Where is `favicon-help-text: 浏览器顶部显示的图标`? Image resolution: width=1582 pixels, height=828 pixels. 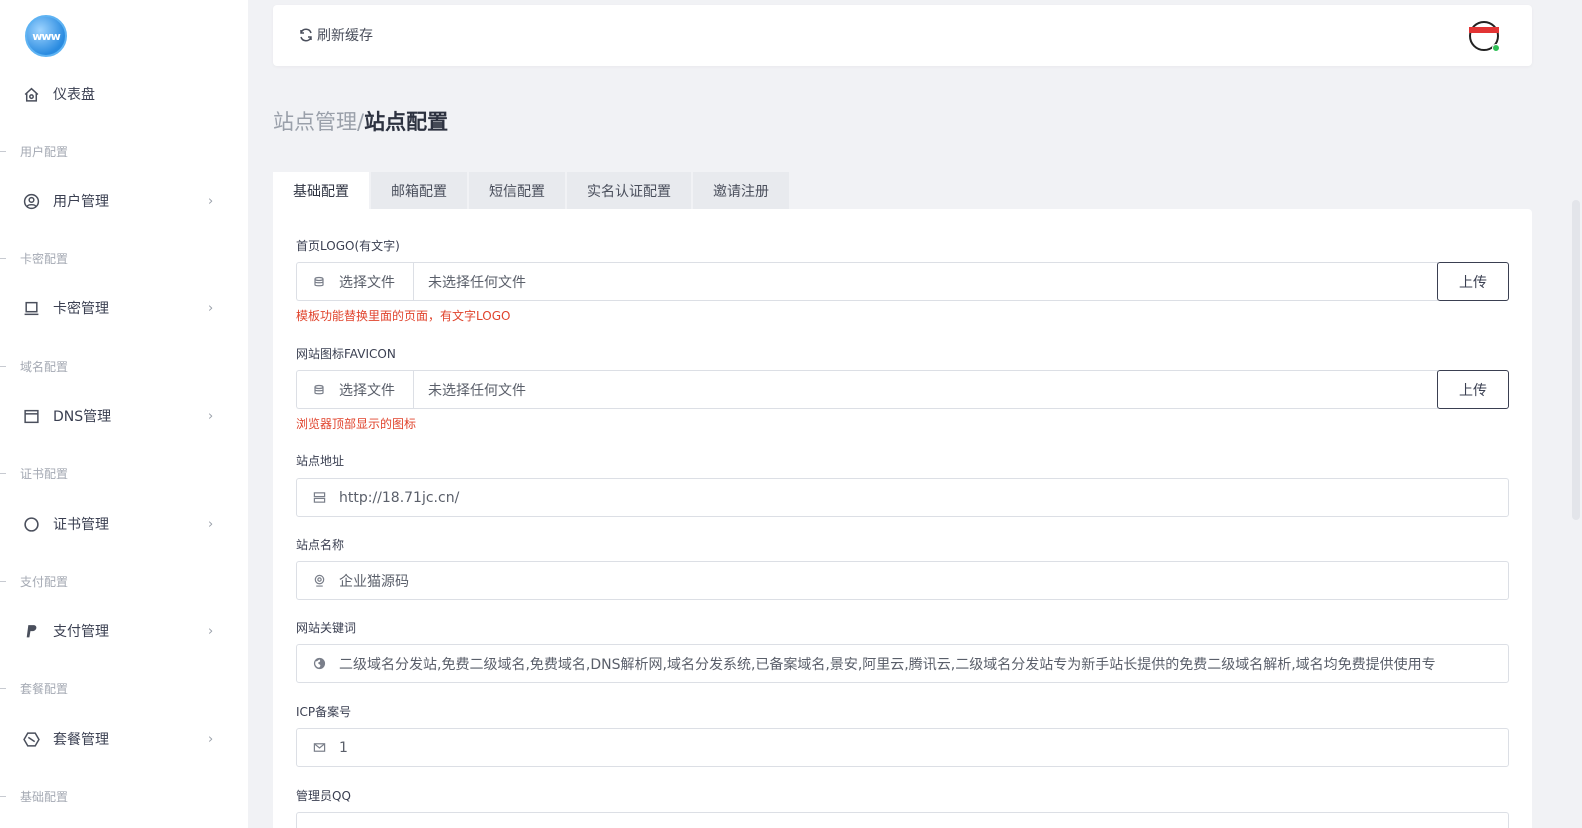 favicon-help-text: 浏览器顶部显示的图标 is located at coordinates (356, 424).